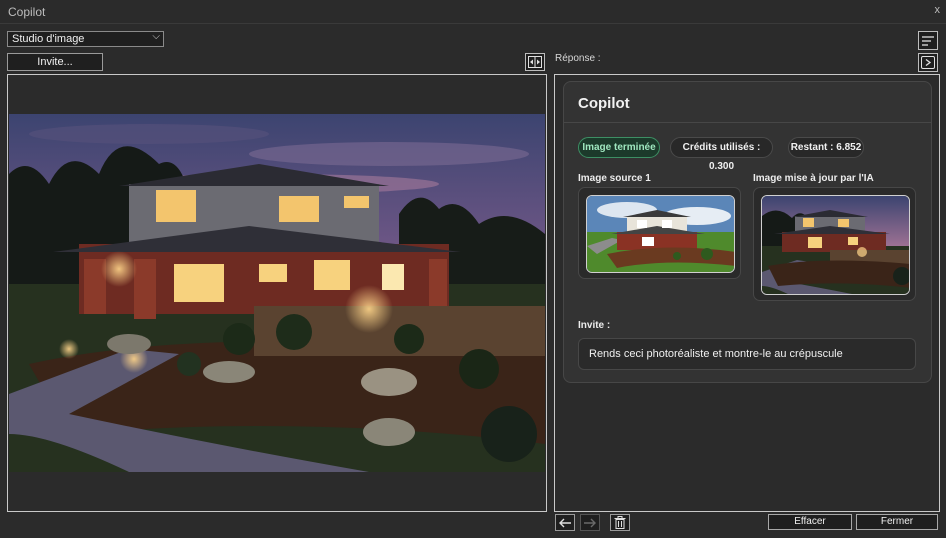 This screenshot has width=946, height=538. I want to click on source-image-card, so click(659, 233).